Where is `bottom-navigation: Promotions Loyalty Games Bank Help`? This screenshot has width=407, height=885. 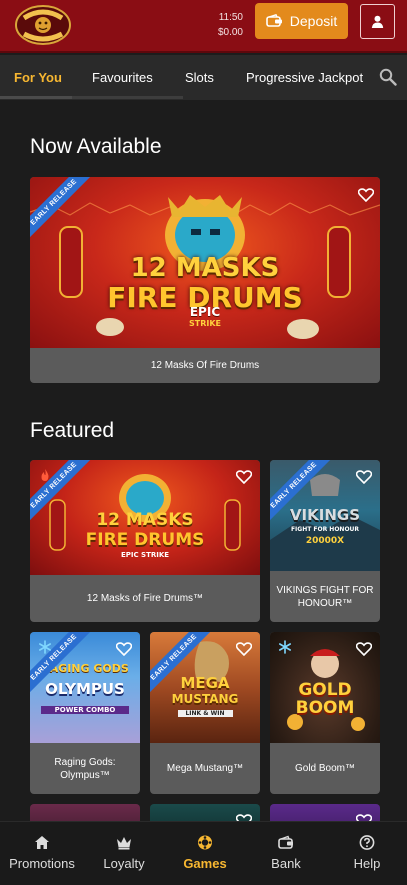 bottom-navigation: Promotions Loyalty Games Bank Help is located at coordinates (203, 853).